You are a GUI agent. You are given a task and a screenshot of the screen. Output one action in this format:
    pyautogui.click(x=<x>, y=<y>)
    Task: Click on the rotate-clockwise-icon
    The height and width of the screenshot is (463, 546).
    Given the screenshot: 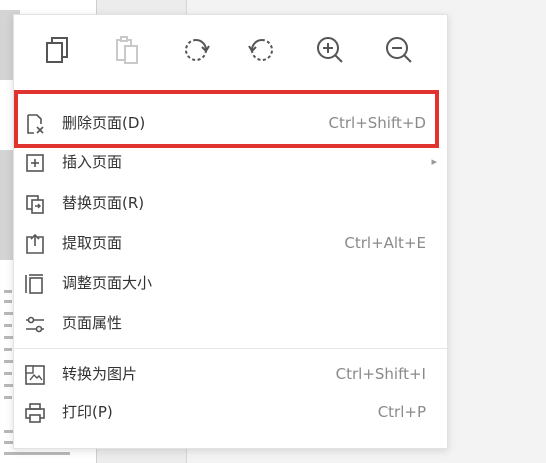 What is the action you would take?
    pyautogui.click(x=197, y=50)
    